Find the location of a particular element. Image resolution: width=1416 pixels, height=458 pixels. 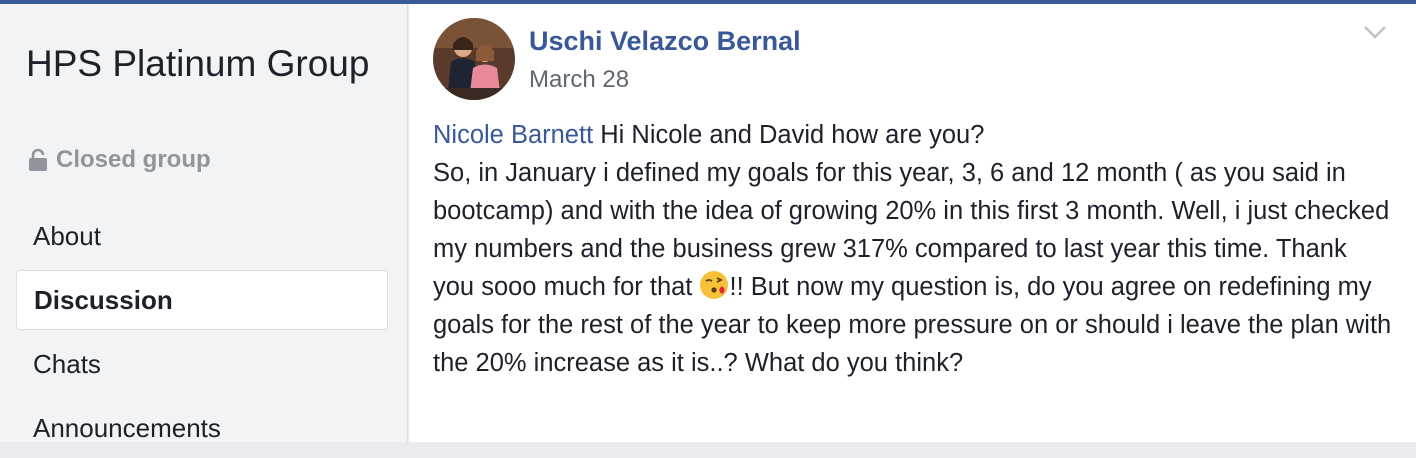

nav-item-about: About is located at coordinates (202, 236).